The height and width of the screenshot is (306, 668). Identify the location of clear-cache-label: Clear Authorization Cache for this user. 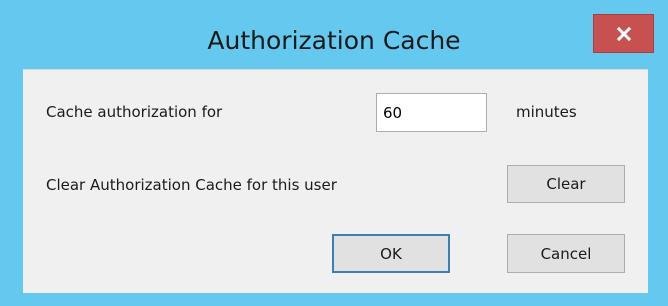
(191, 185).